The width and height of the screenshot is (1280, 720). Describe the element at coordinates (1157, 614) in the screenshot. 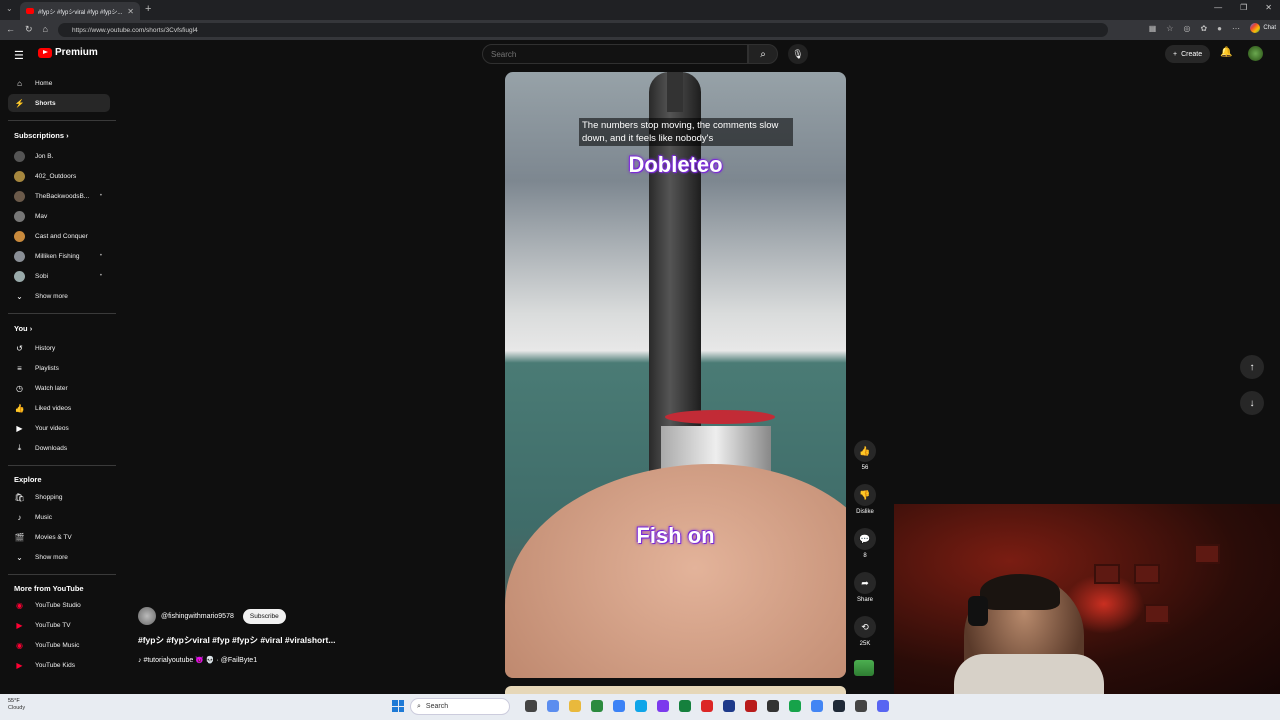

I see `wall-frame-image` at that location.